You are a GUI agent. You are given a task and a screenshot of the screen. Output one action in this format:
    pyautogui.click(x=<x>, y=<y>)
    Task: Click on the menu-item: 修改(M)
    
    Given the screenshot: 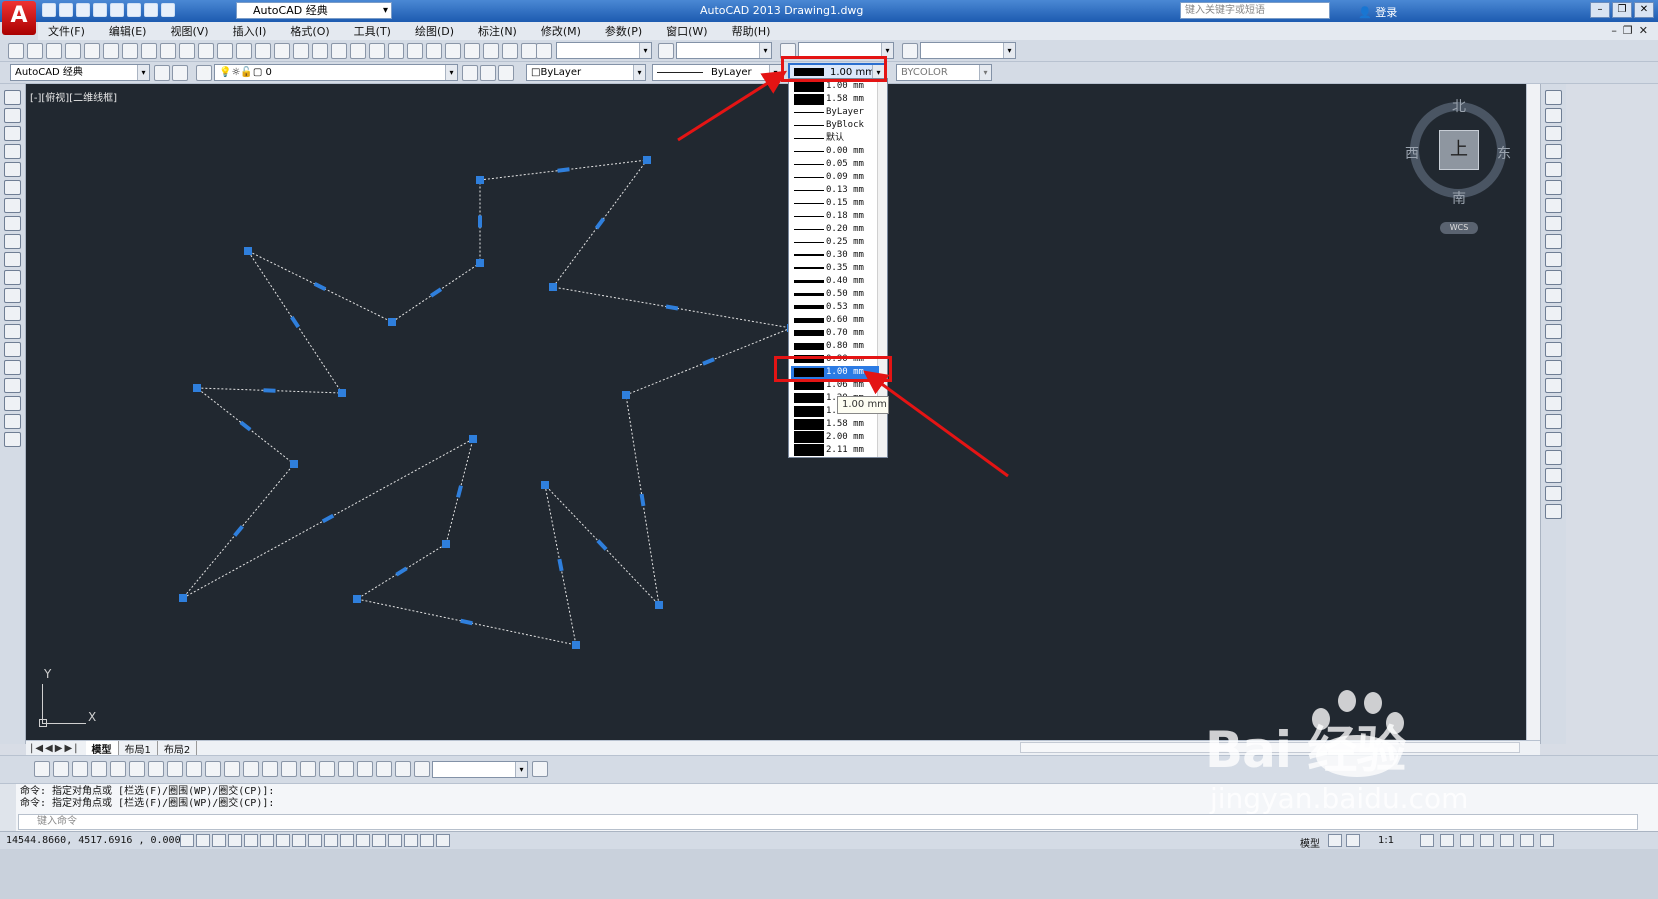 What is the action you would take?
    pyautogui.click(x=561, y=31)
    